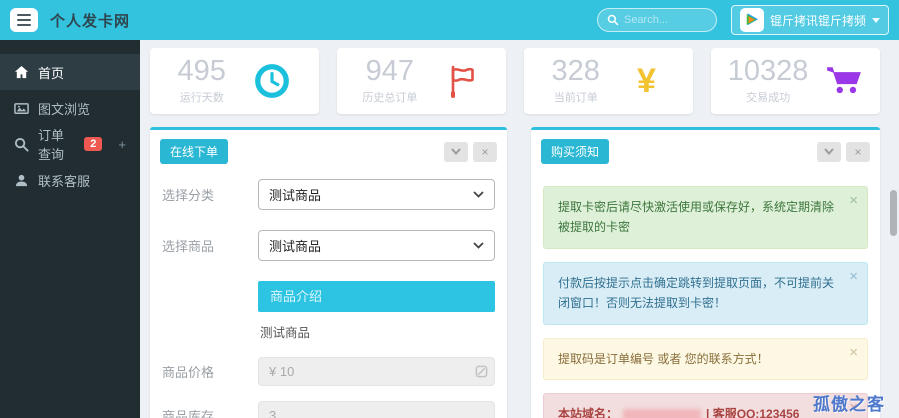 The width and height of the screenshot is (899, 418). What do you see at coordinates (519, 77) in the screenshot?
I see `stats-row: 495 运行天数 947 历史总订单 328 当前订单 ¥ 10328 交易成功` at bounding box center [519, 77].